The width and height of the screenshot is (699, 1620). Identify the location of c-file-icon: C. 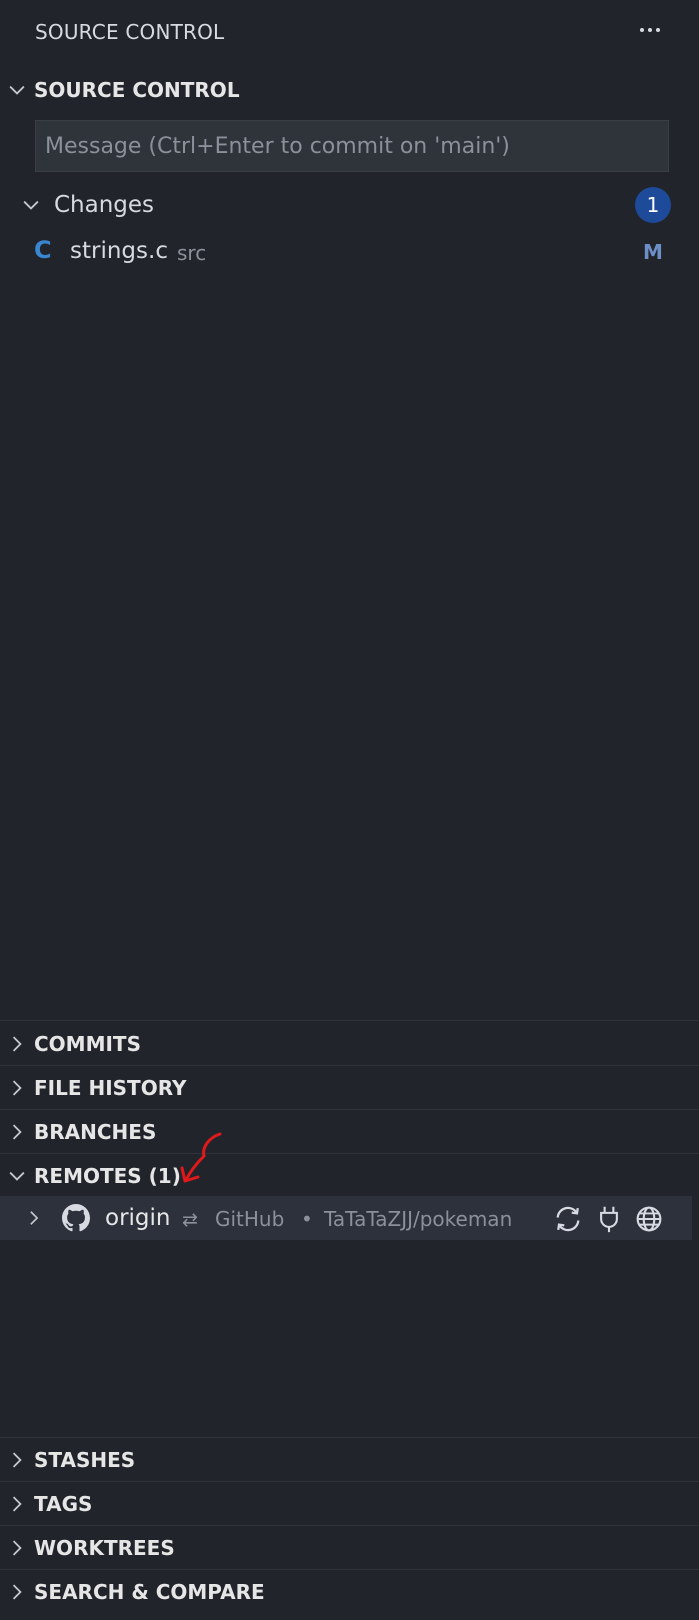
(43, 250).